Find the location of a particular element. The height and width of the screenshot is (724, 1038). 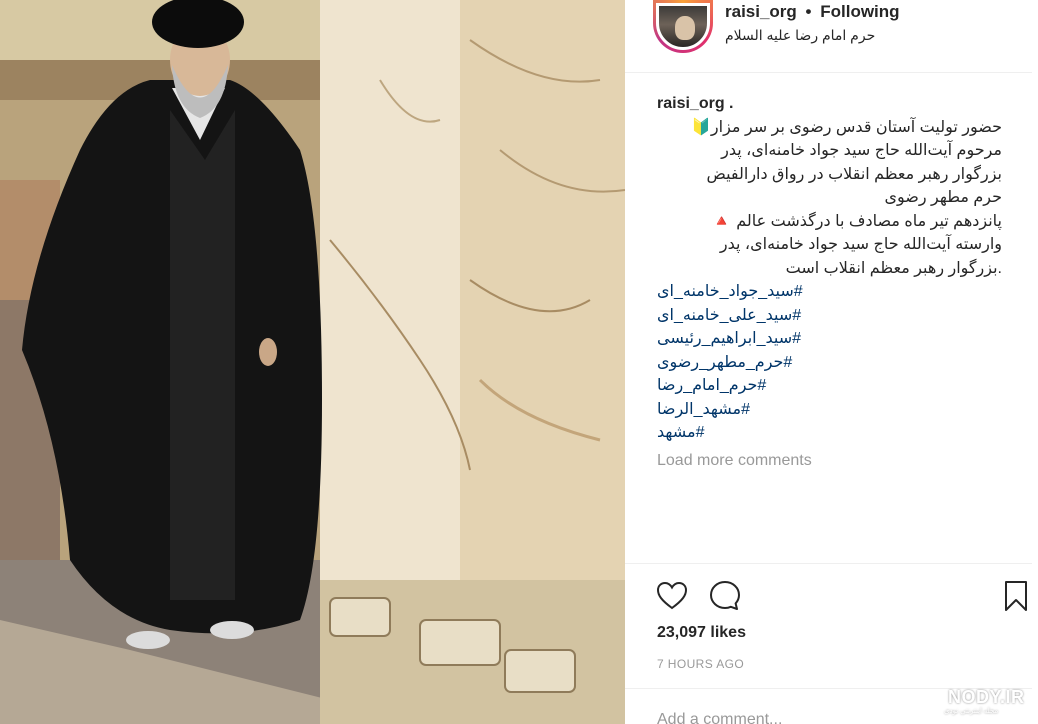

caption-line: پانزدهم تیر ماه مصادف با درگذشت عالم 🔺 is located at coordinates (856, 221).